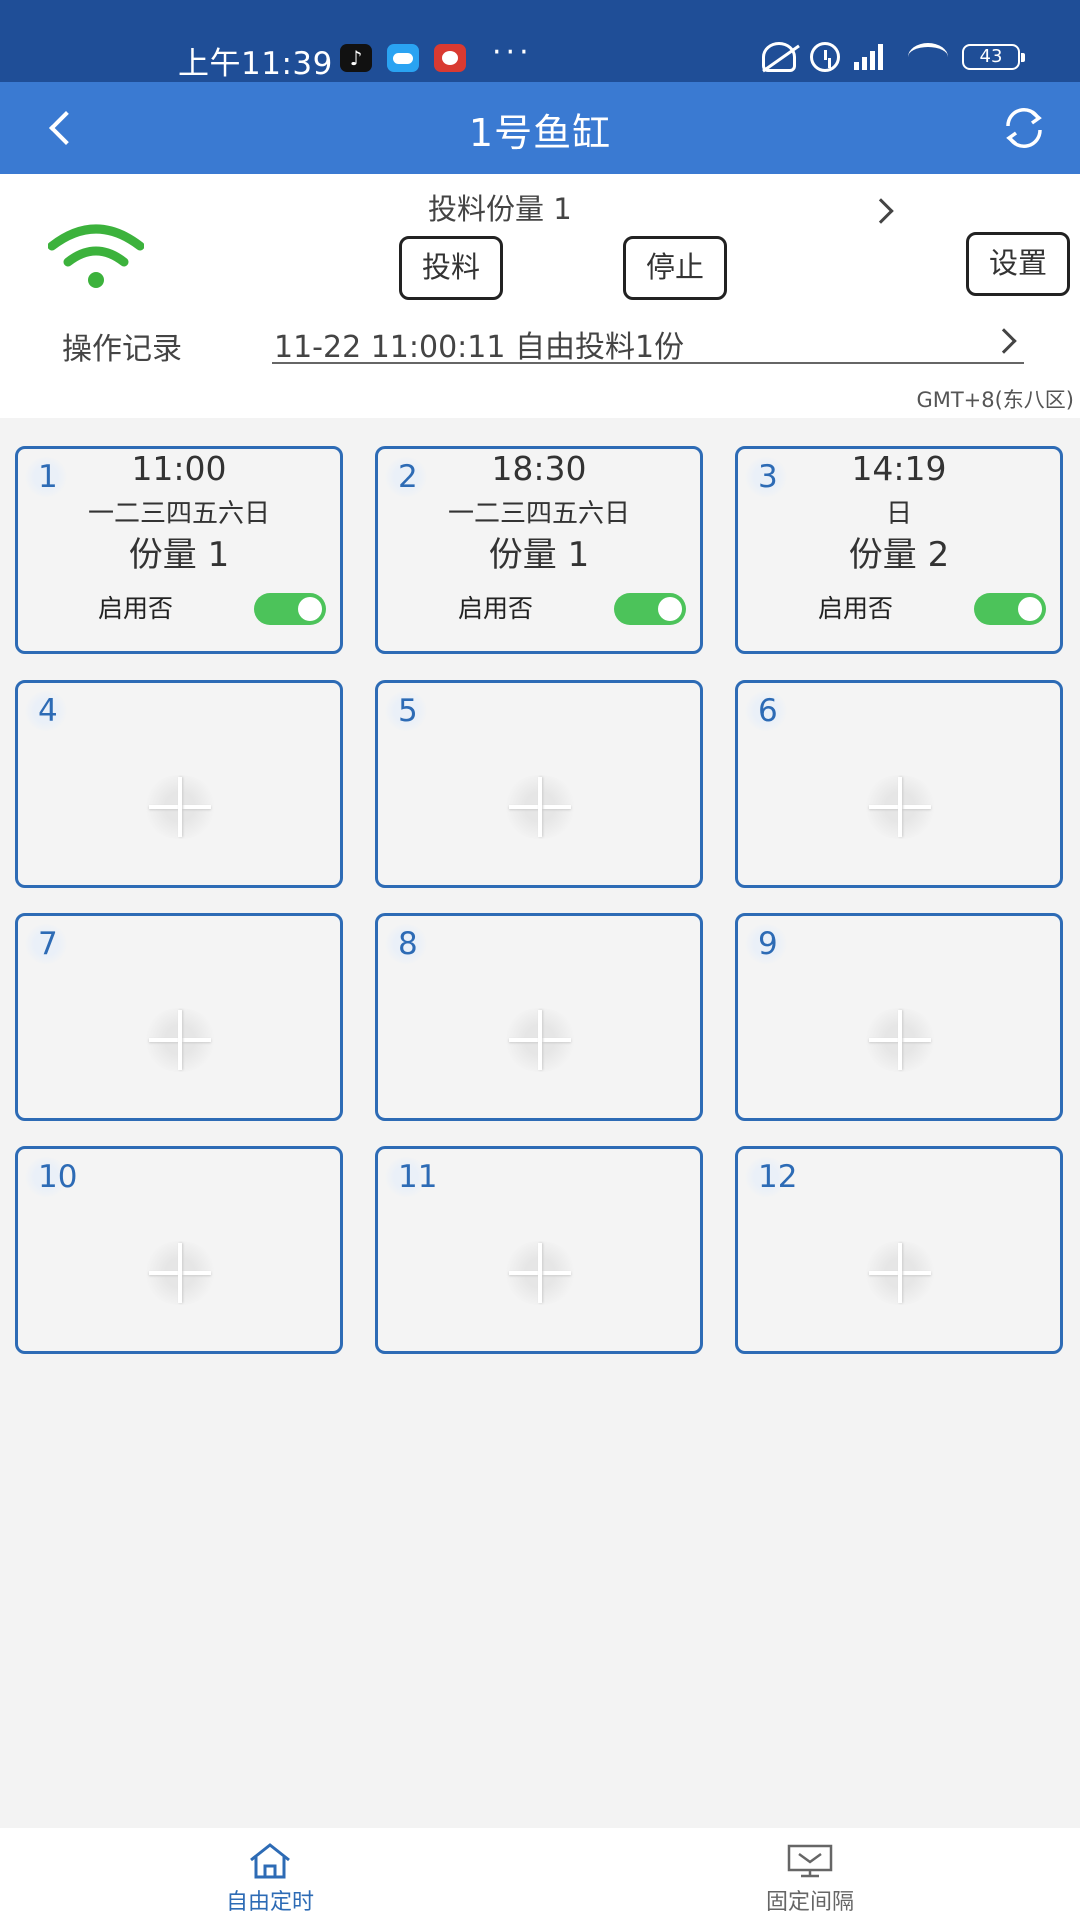 The height and width of the screenshot is (1920, 1080). Describe the element at coordinates (540, 1874) in the screenshot. I see `bottom-nav: 自由定时 固定间隔` at that location.